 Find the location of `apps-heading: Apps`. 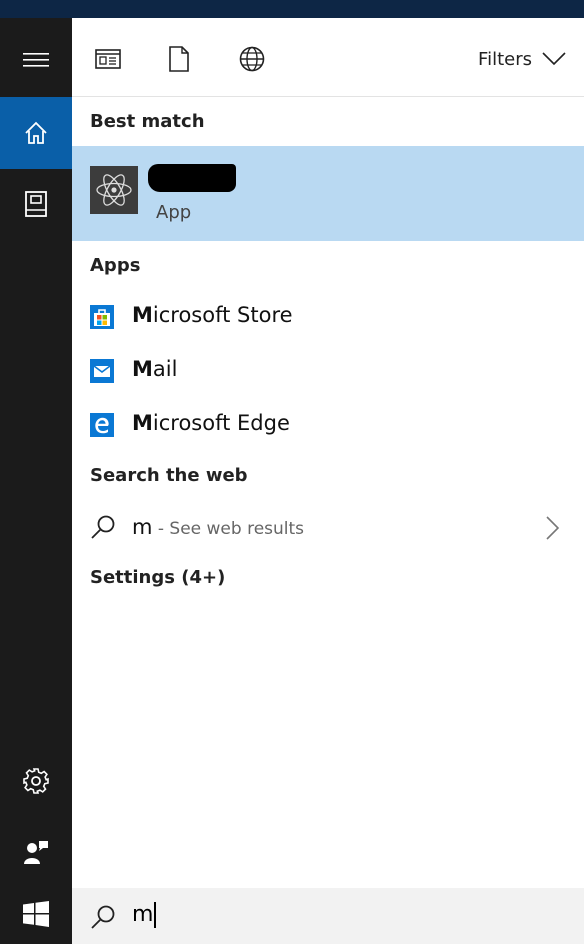

apps-heading: Apps is located at coordinates (115, 265).